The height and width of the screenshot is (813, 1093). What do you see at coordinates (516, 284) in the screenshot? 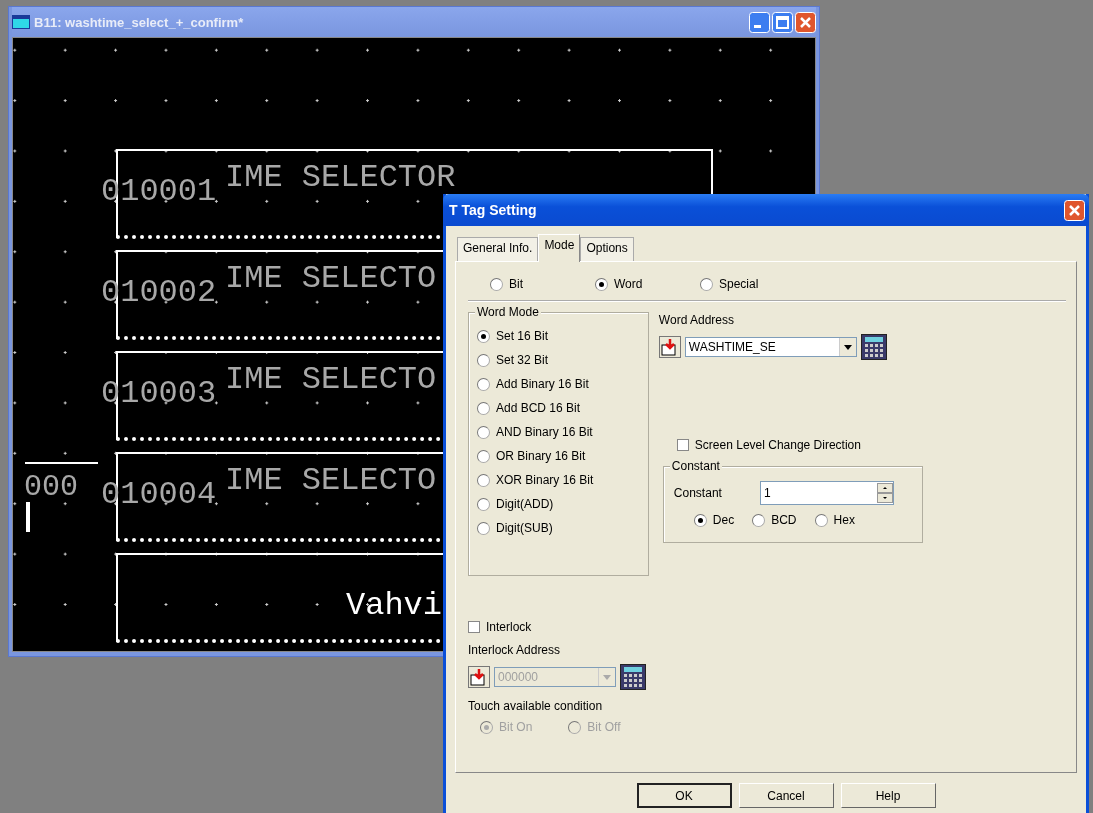
I see `radio-label: Bit` at bounding box center [516, 284].